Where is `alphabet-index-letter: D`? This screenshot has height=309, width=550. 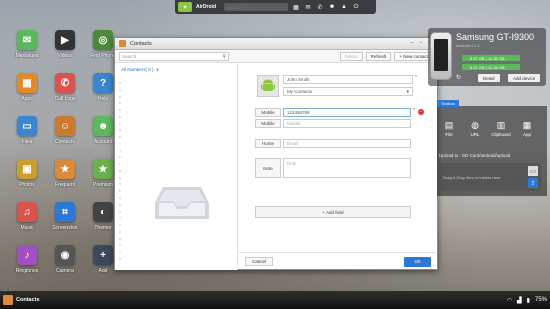 alphabet-index-letter: D is located at coordinates (120, 110).